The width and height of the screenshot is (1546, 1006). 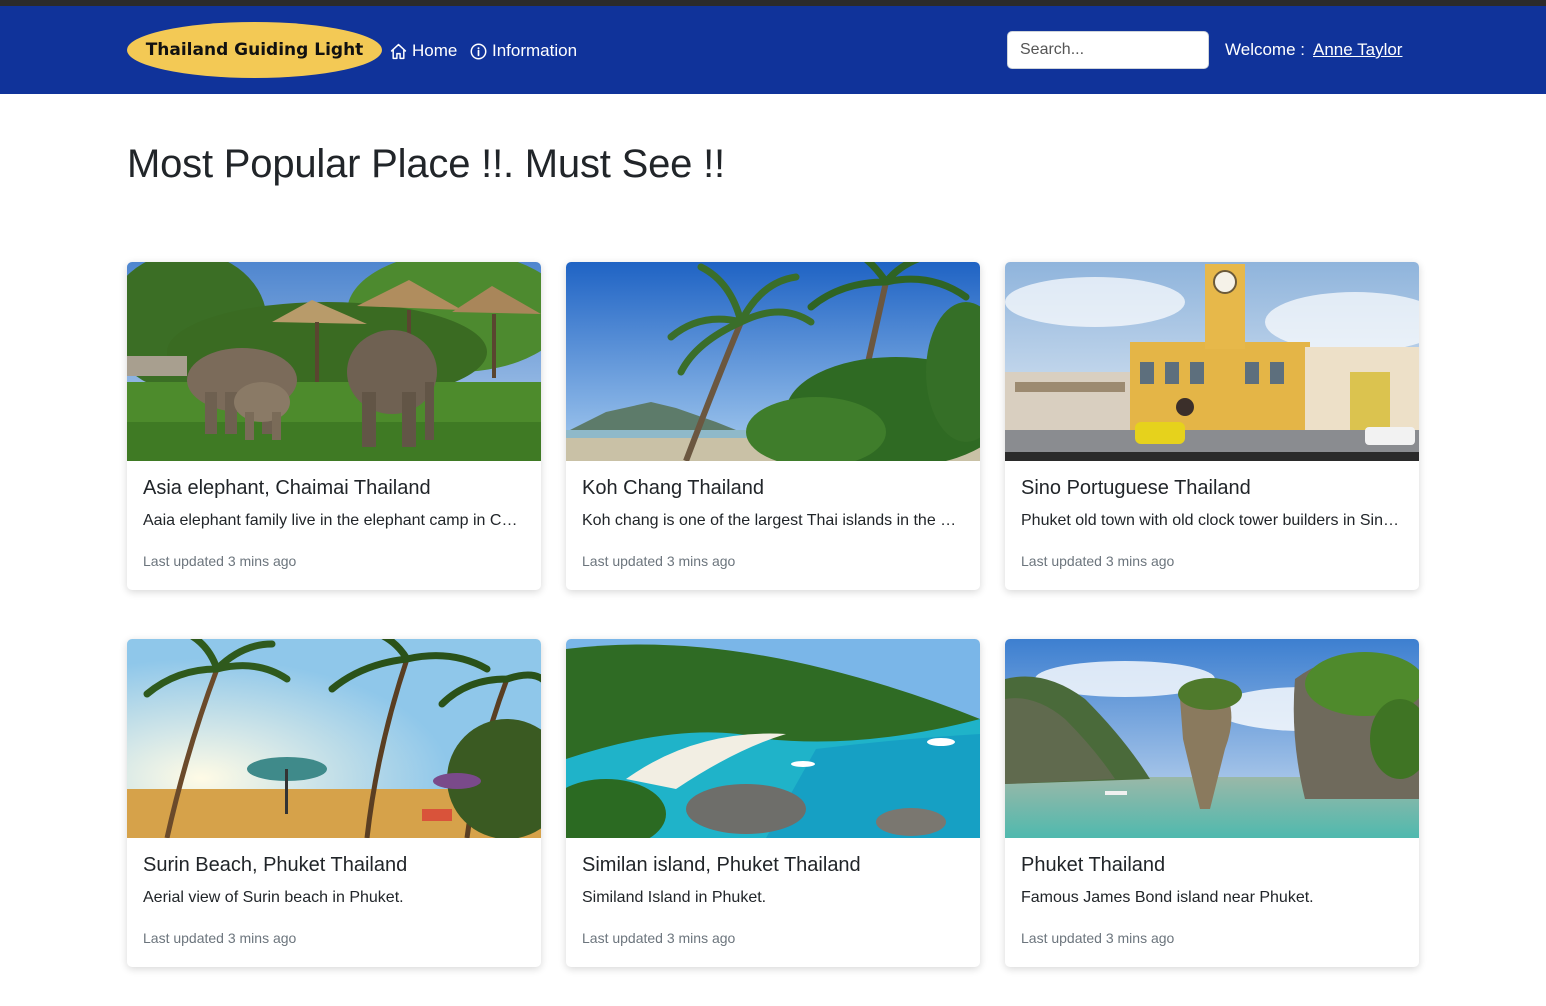 I want to click on home-icon, so click(x=398, y=51).